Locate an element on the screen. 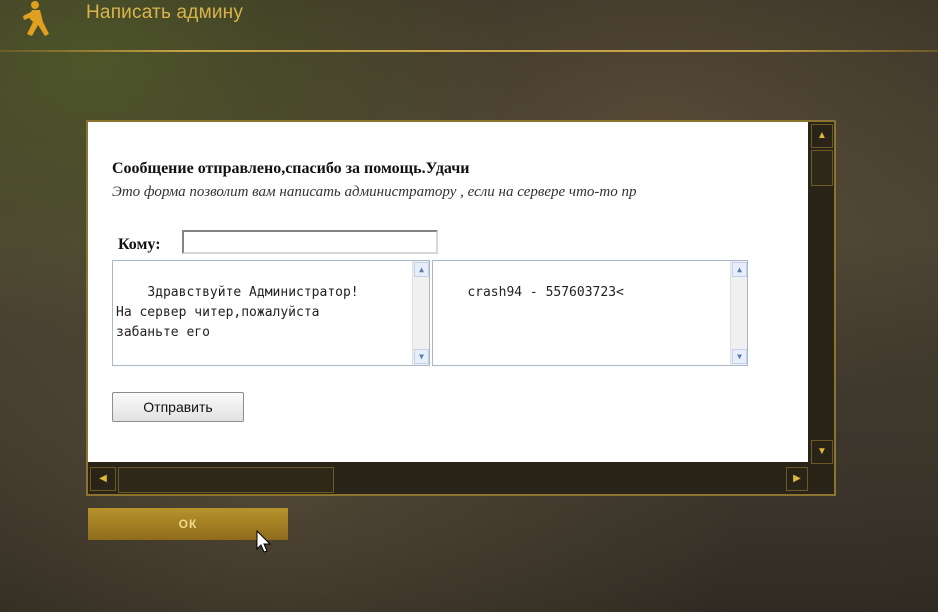  mouse-cursor-icon is located at coordinates (264, 541).